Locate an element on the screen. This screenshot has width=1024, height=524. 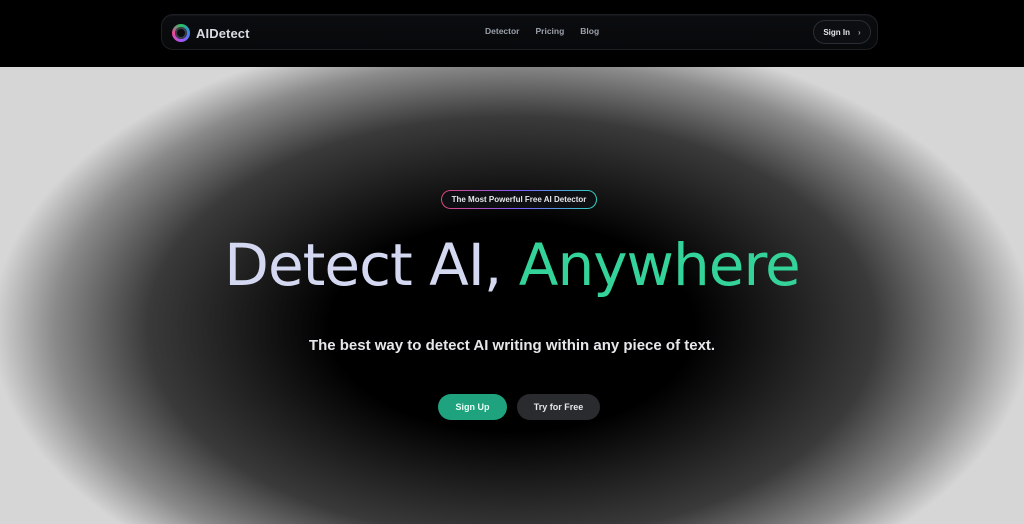
navbar: AIDetect Detector Pricing Blog Sign In › is located at coordinates (519, 32).